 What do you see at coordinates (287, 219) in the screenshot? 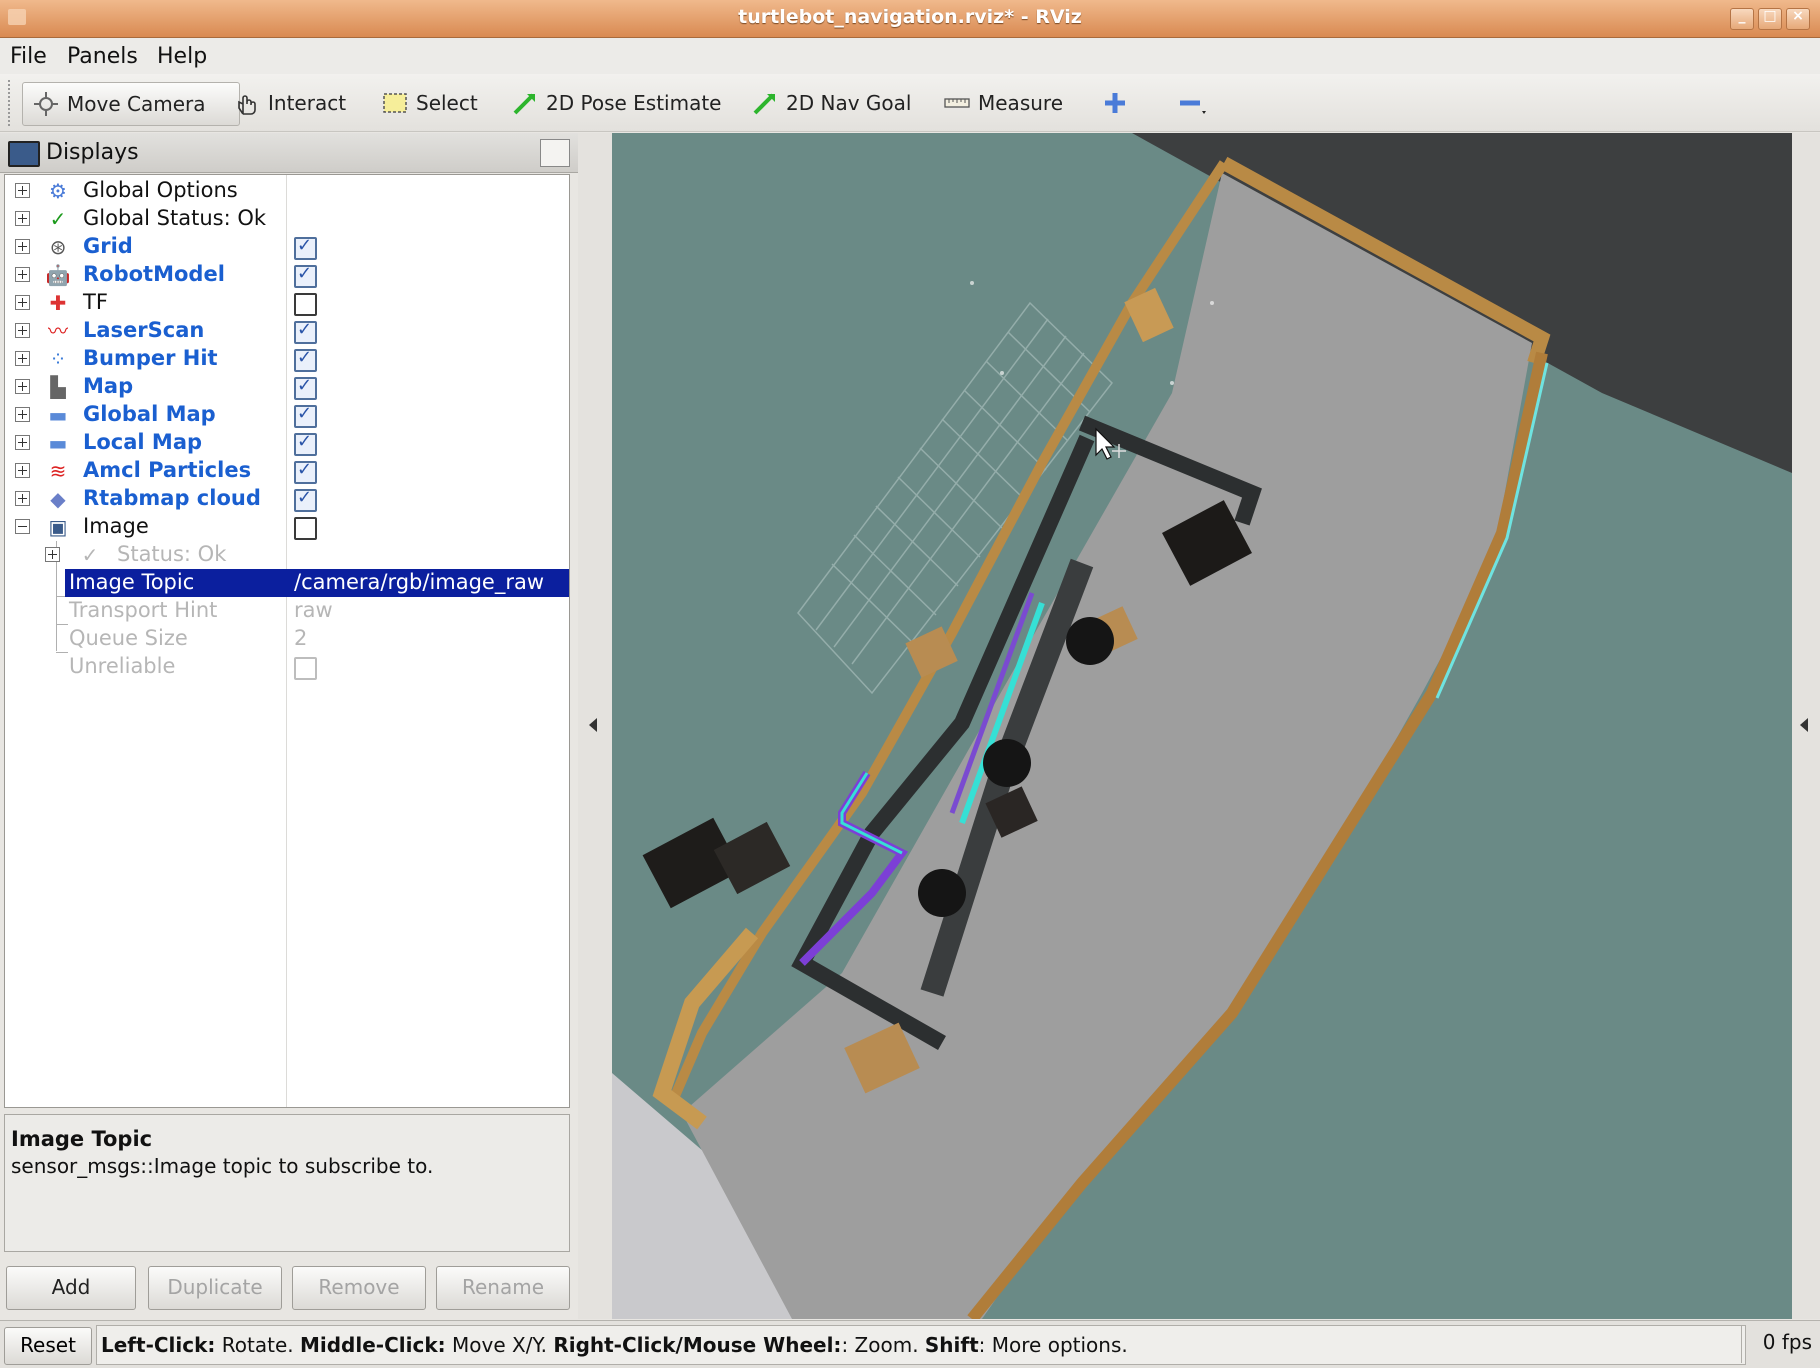
I see `tree-row-global-status: ✓ Global Status: Ok` at bounding box center [287, 219].